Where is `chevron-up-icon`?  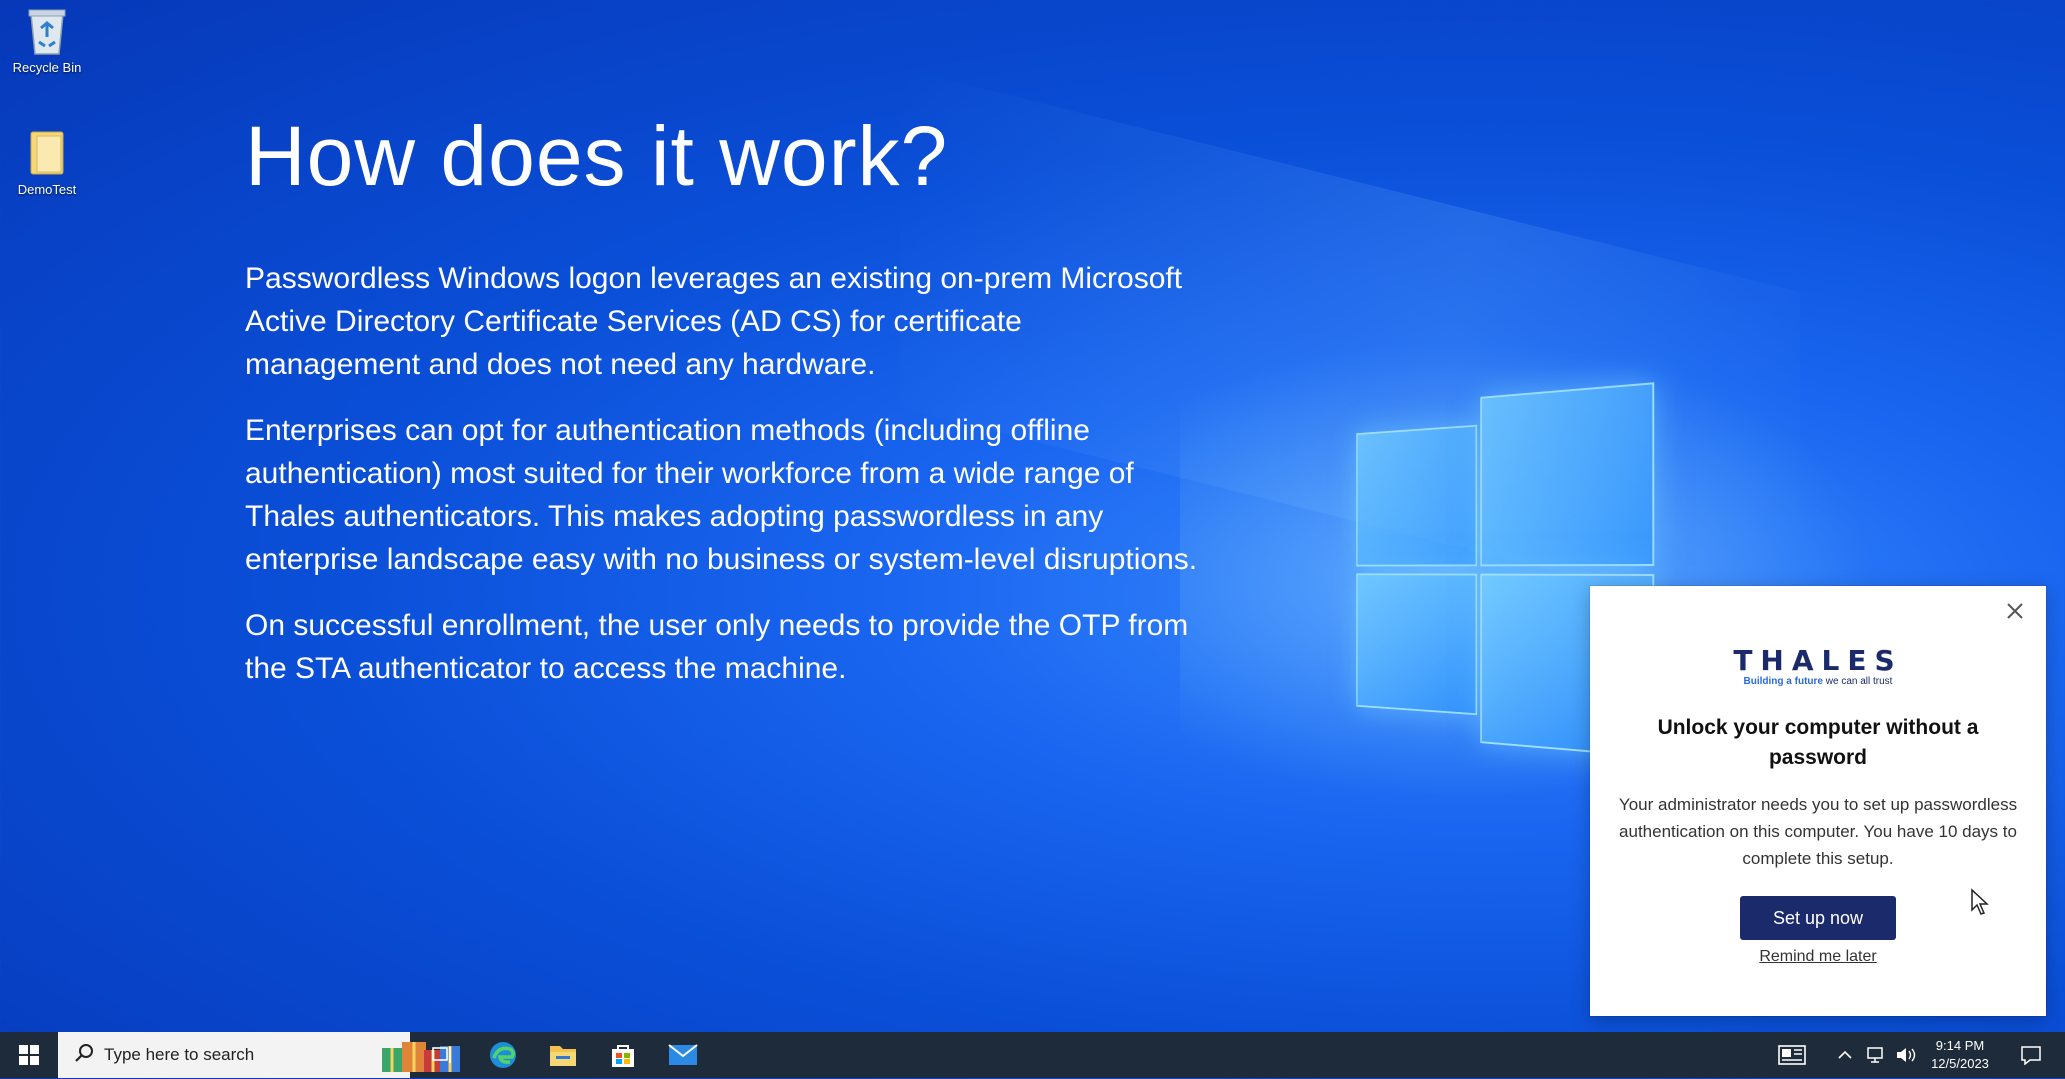
chevron-up-icon is located at coordinates (1845, 1055).